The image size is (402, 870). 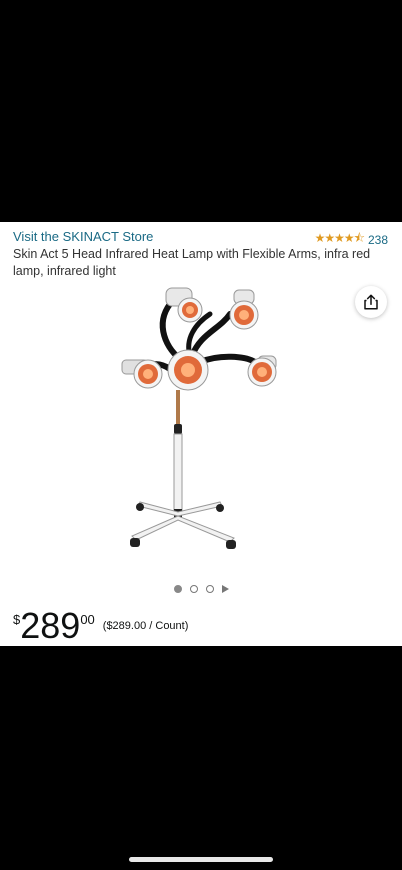 I want to click on carousel-indicator, so click(x=201, y=589).